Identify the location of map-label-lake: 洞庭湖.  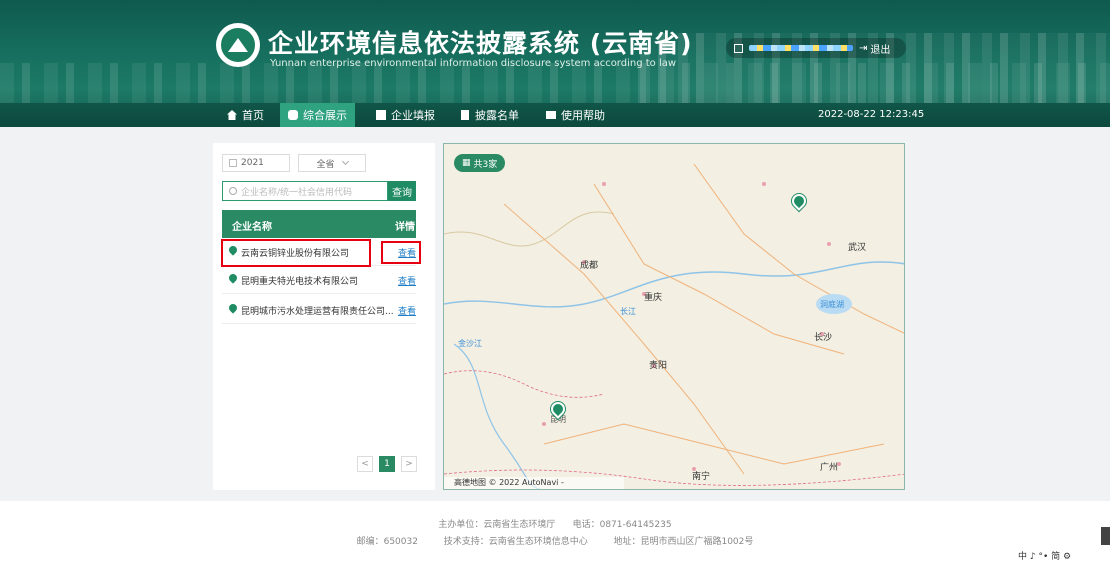
(832, 304).